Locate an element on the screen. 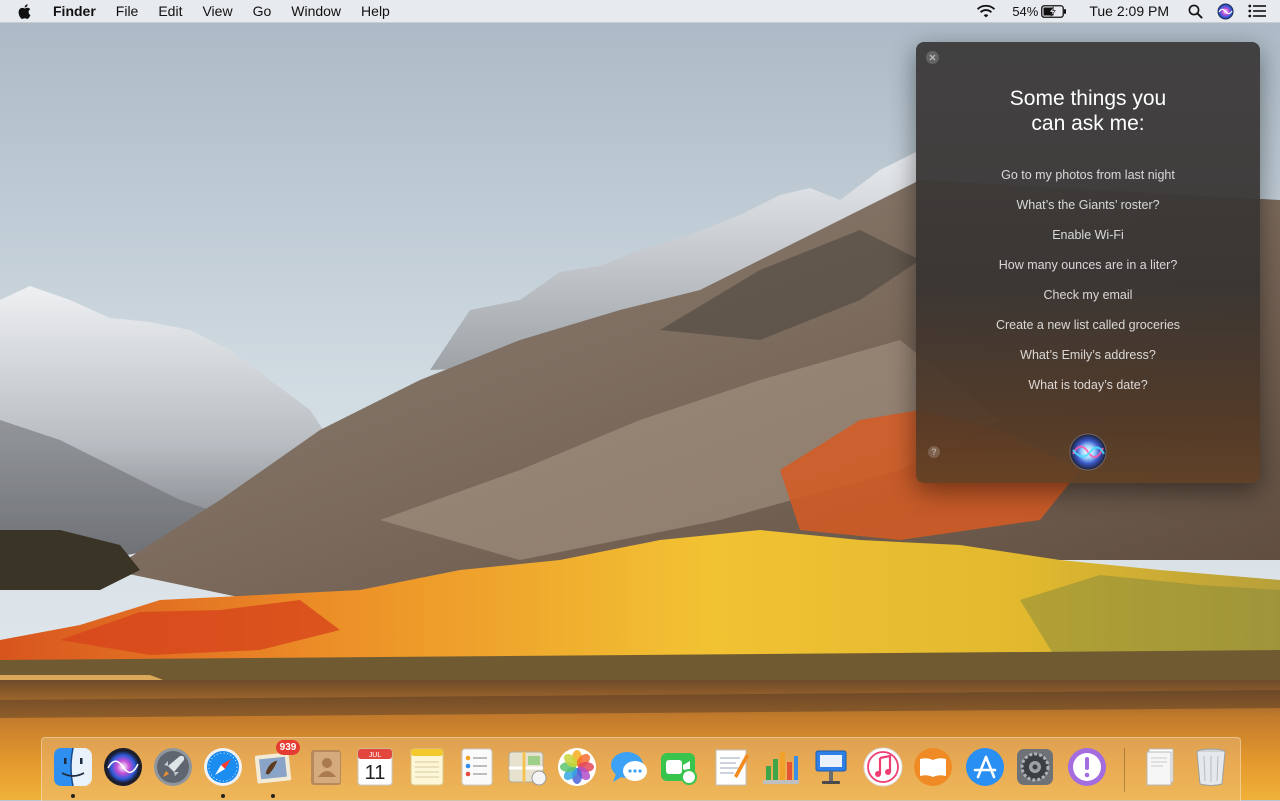 The height and width of the screenshot is (801, 1280). messages-icon is located at coordinates (629, 767).